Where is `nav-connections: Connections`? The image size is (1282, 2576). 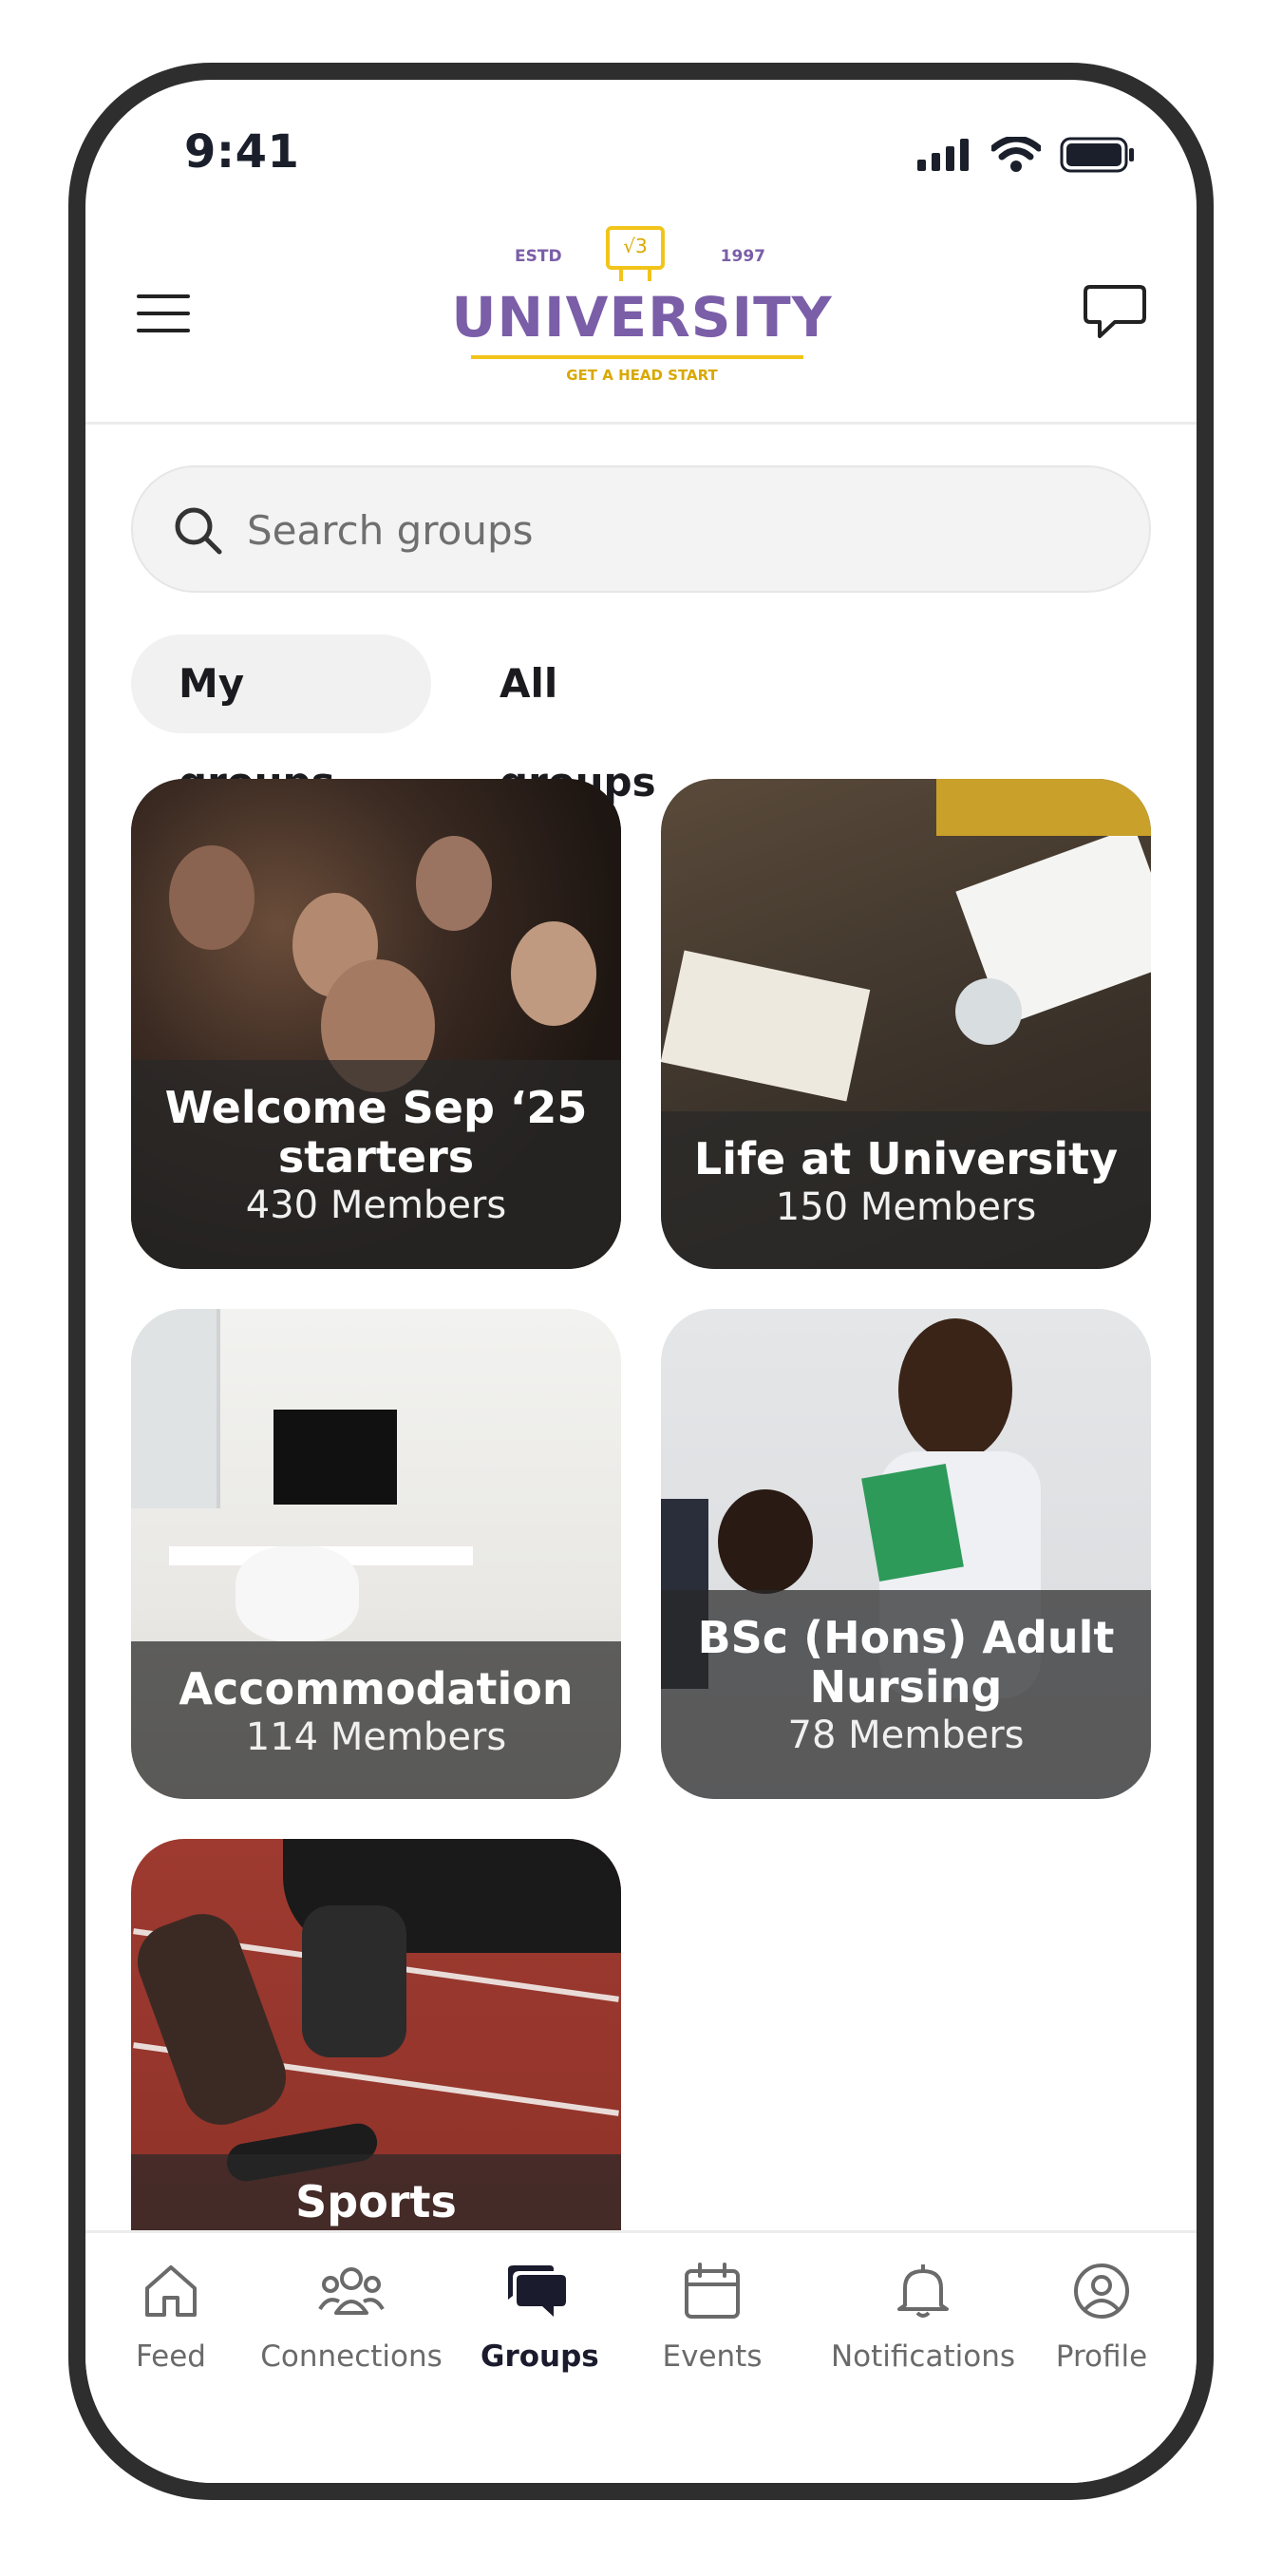 nav-connections: Connections is located at coordinates (351, 2316).